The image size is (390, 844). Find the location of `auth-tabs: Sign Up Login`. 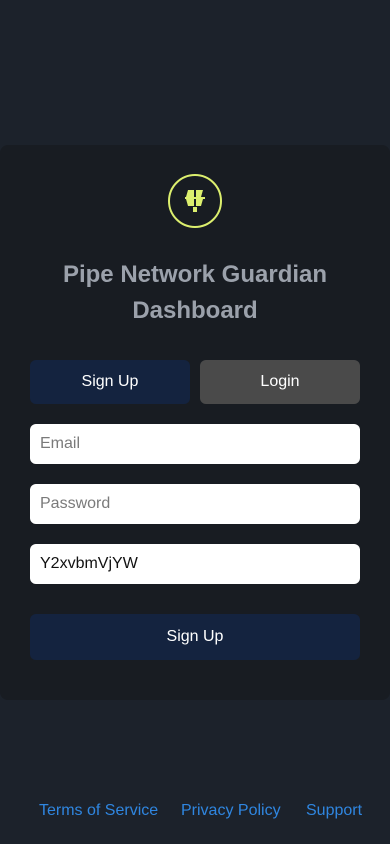

auth-tabs: Sign Up Login is located at coordinates (195, 382).